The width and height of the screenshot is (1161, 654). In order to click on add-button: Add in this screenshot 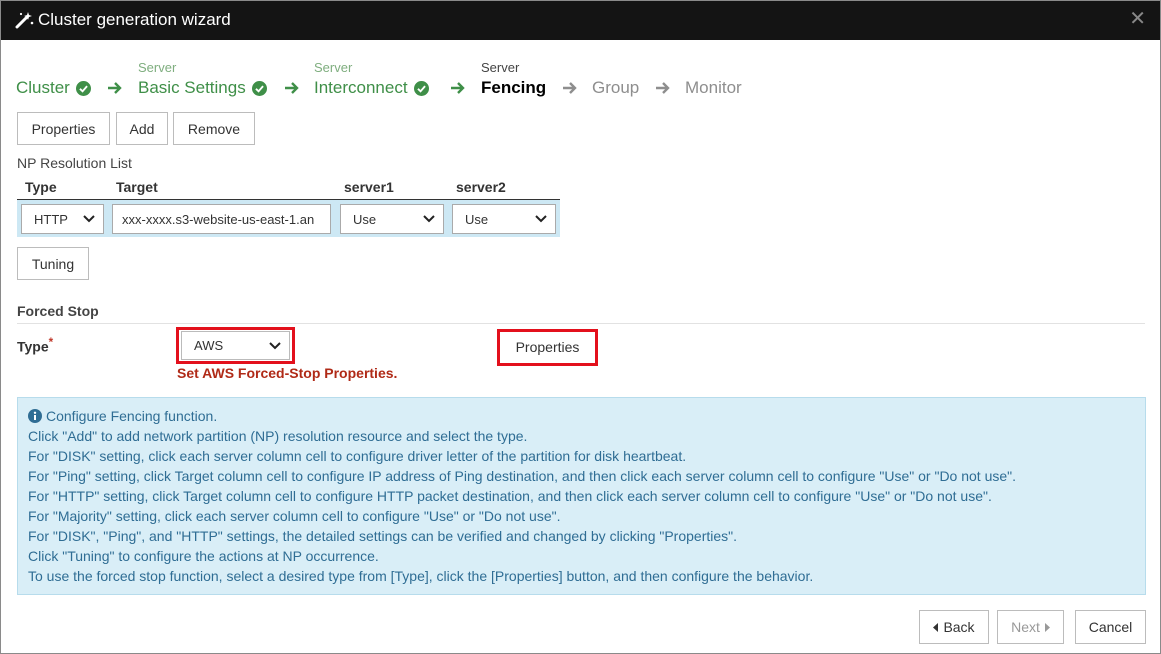, I will do `click(142, 128)`.